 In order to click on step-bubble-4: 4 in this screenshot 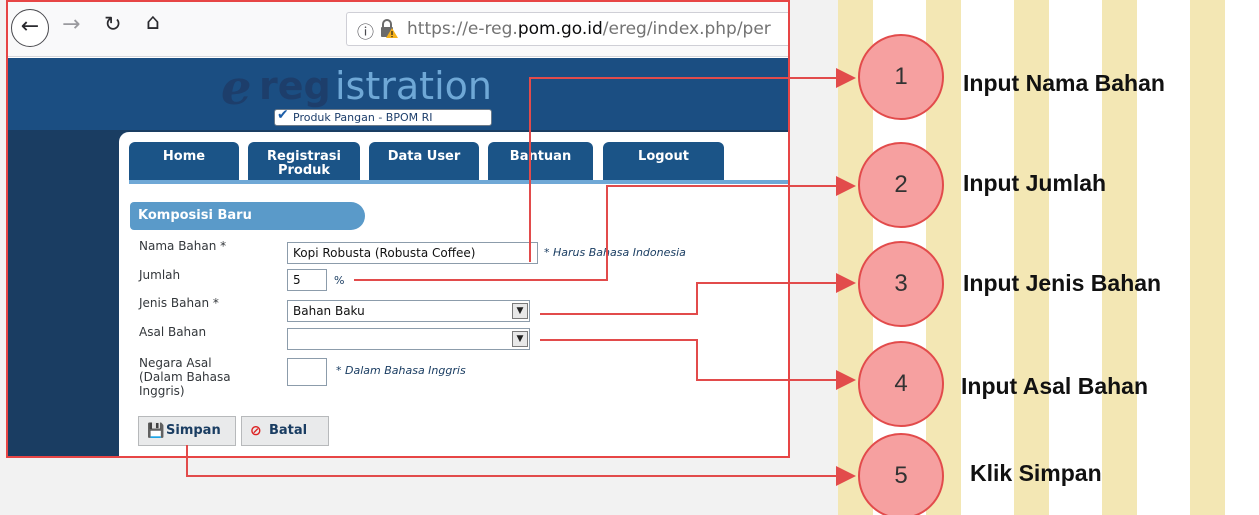, I will do `click(901, 384)`.